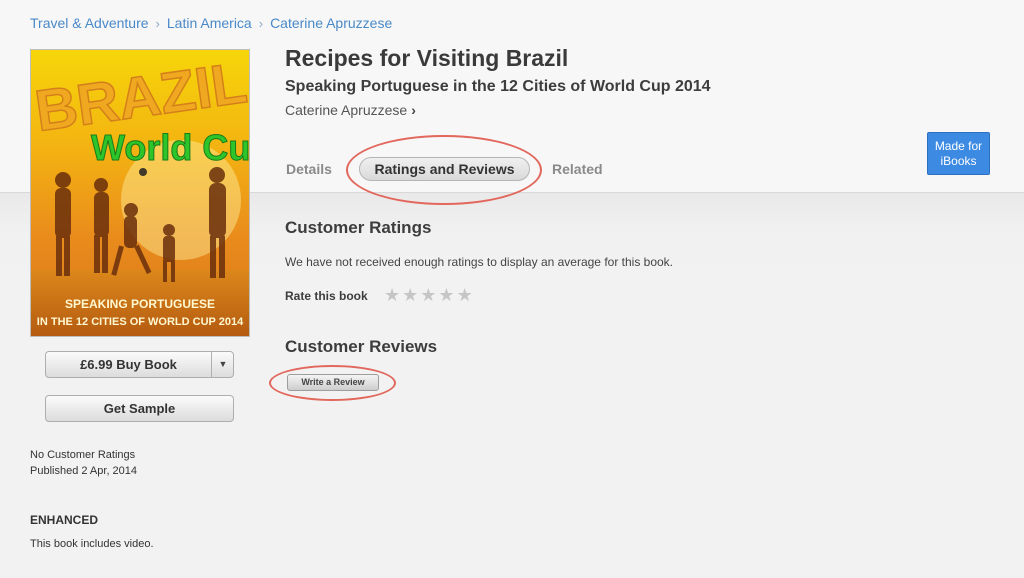 The width and height of the screenshot is (1024, 578). I want to click on enhanced-heading: ENHANCED, so click(64, 520).